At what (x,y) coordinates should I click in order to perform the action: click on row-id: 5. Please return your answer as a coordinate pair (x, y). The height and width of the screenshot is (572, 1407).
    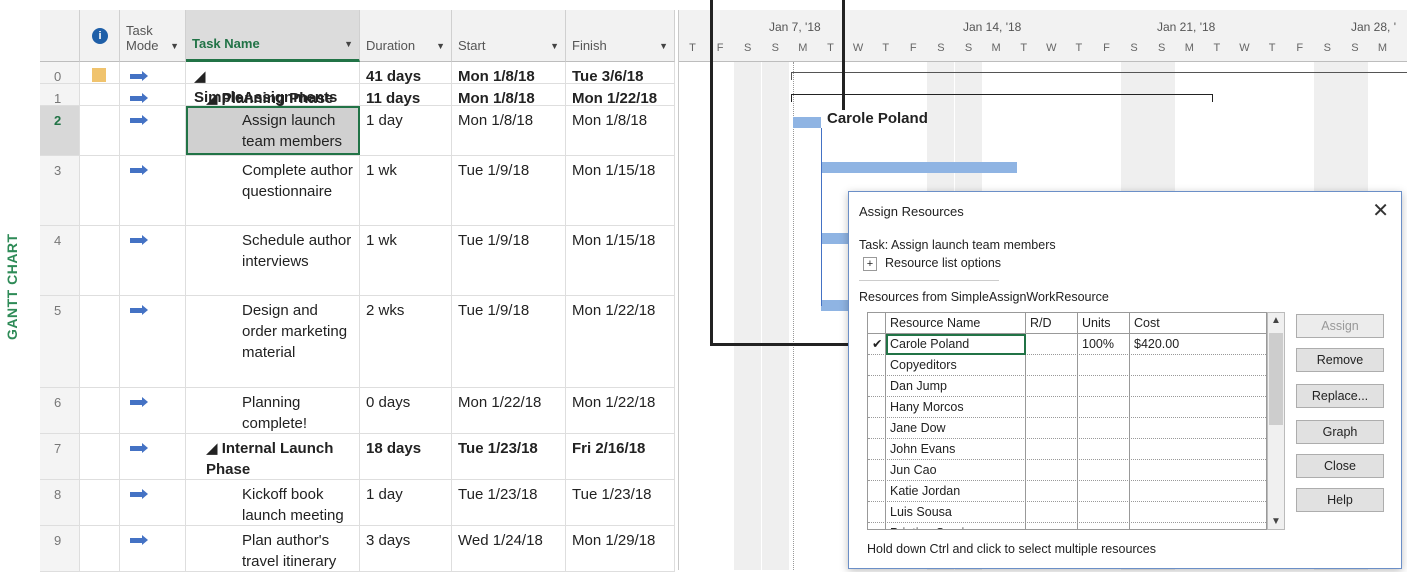
    Looking at the image, I should click on (60, 341).